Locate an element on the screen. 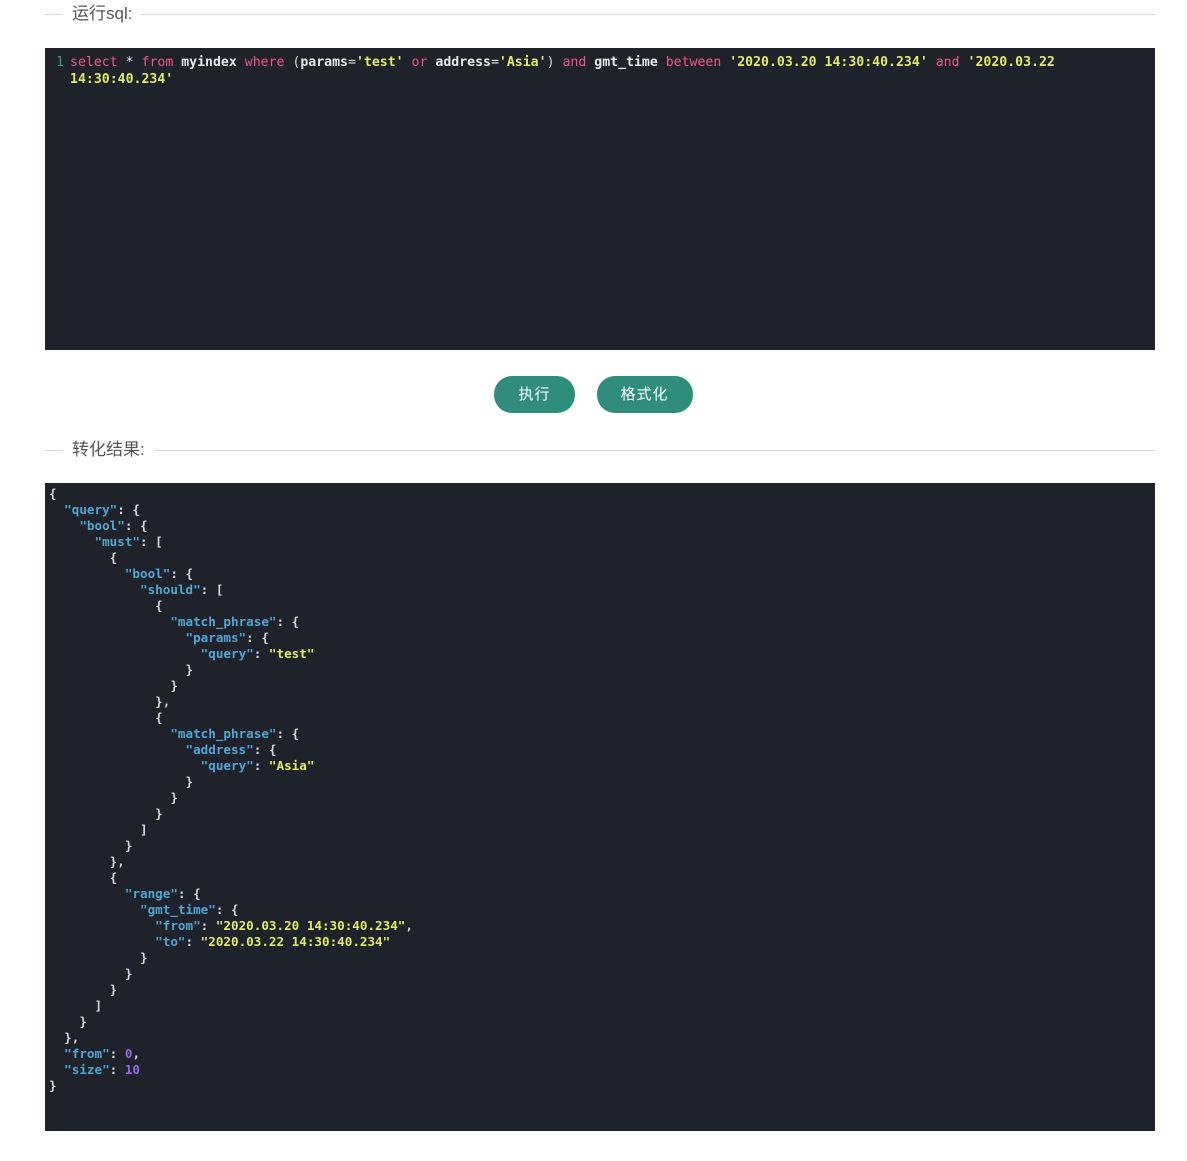 Image resolution: width=1187 pixels, height=1161 pixels. result-section-legend: 转化结果: is located at coordinates (108, 450).